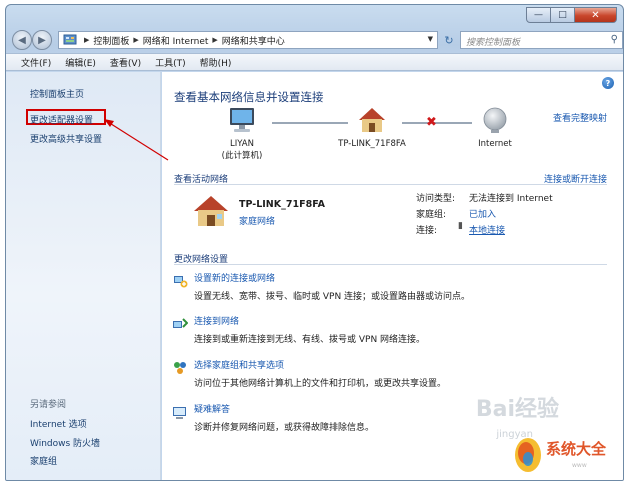 The image size is (629, 487). I want to click on site-logo-icon, so click(528, 455).